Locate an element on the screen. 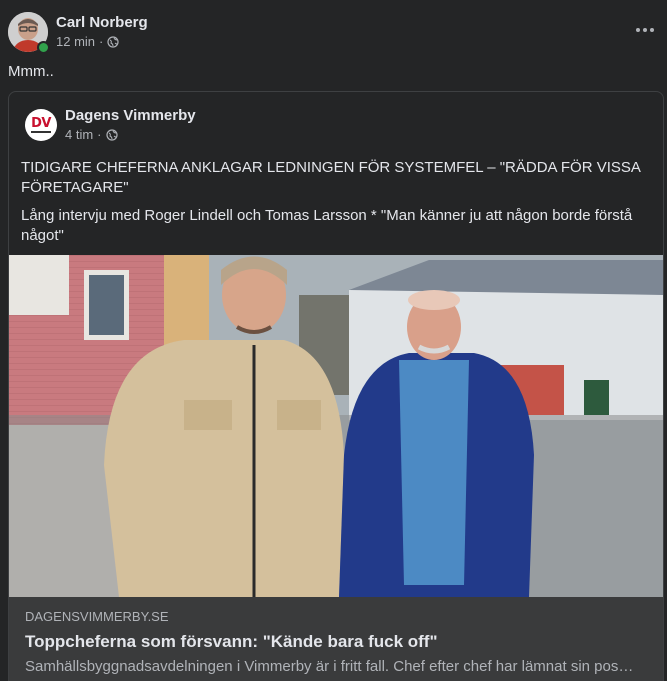 The image size is (667, 681). shared-post-header: DV Dagens Vimmerby 4 tim · is located at coordinates (110, 125).